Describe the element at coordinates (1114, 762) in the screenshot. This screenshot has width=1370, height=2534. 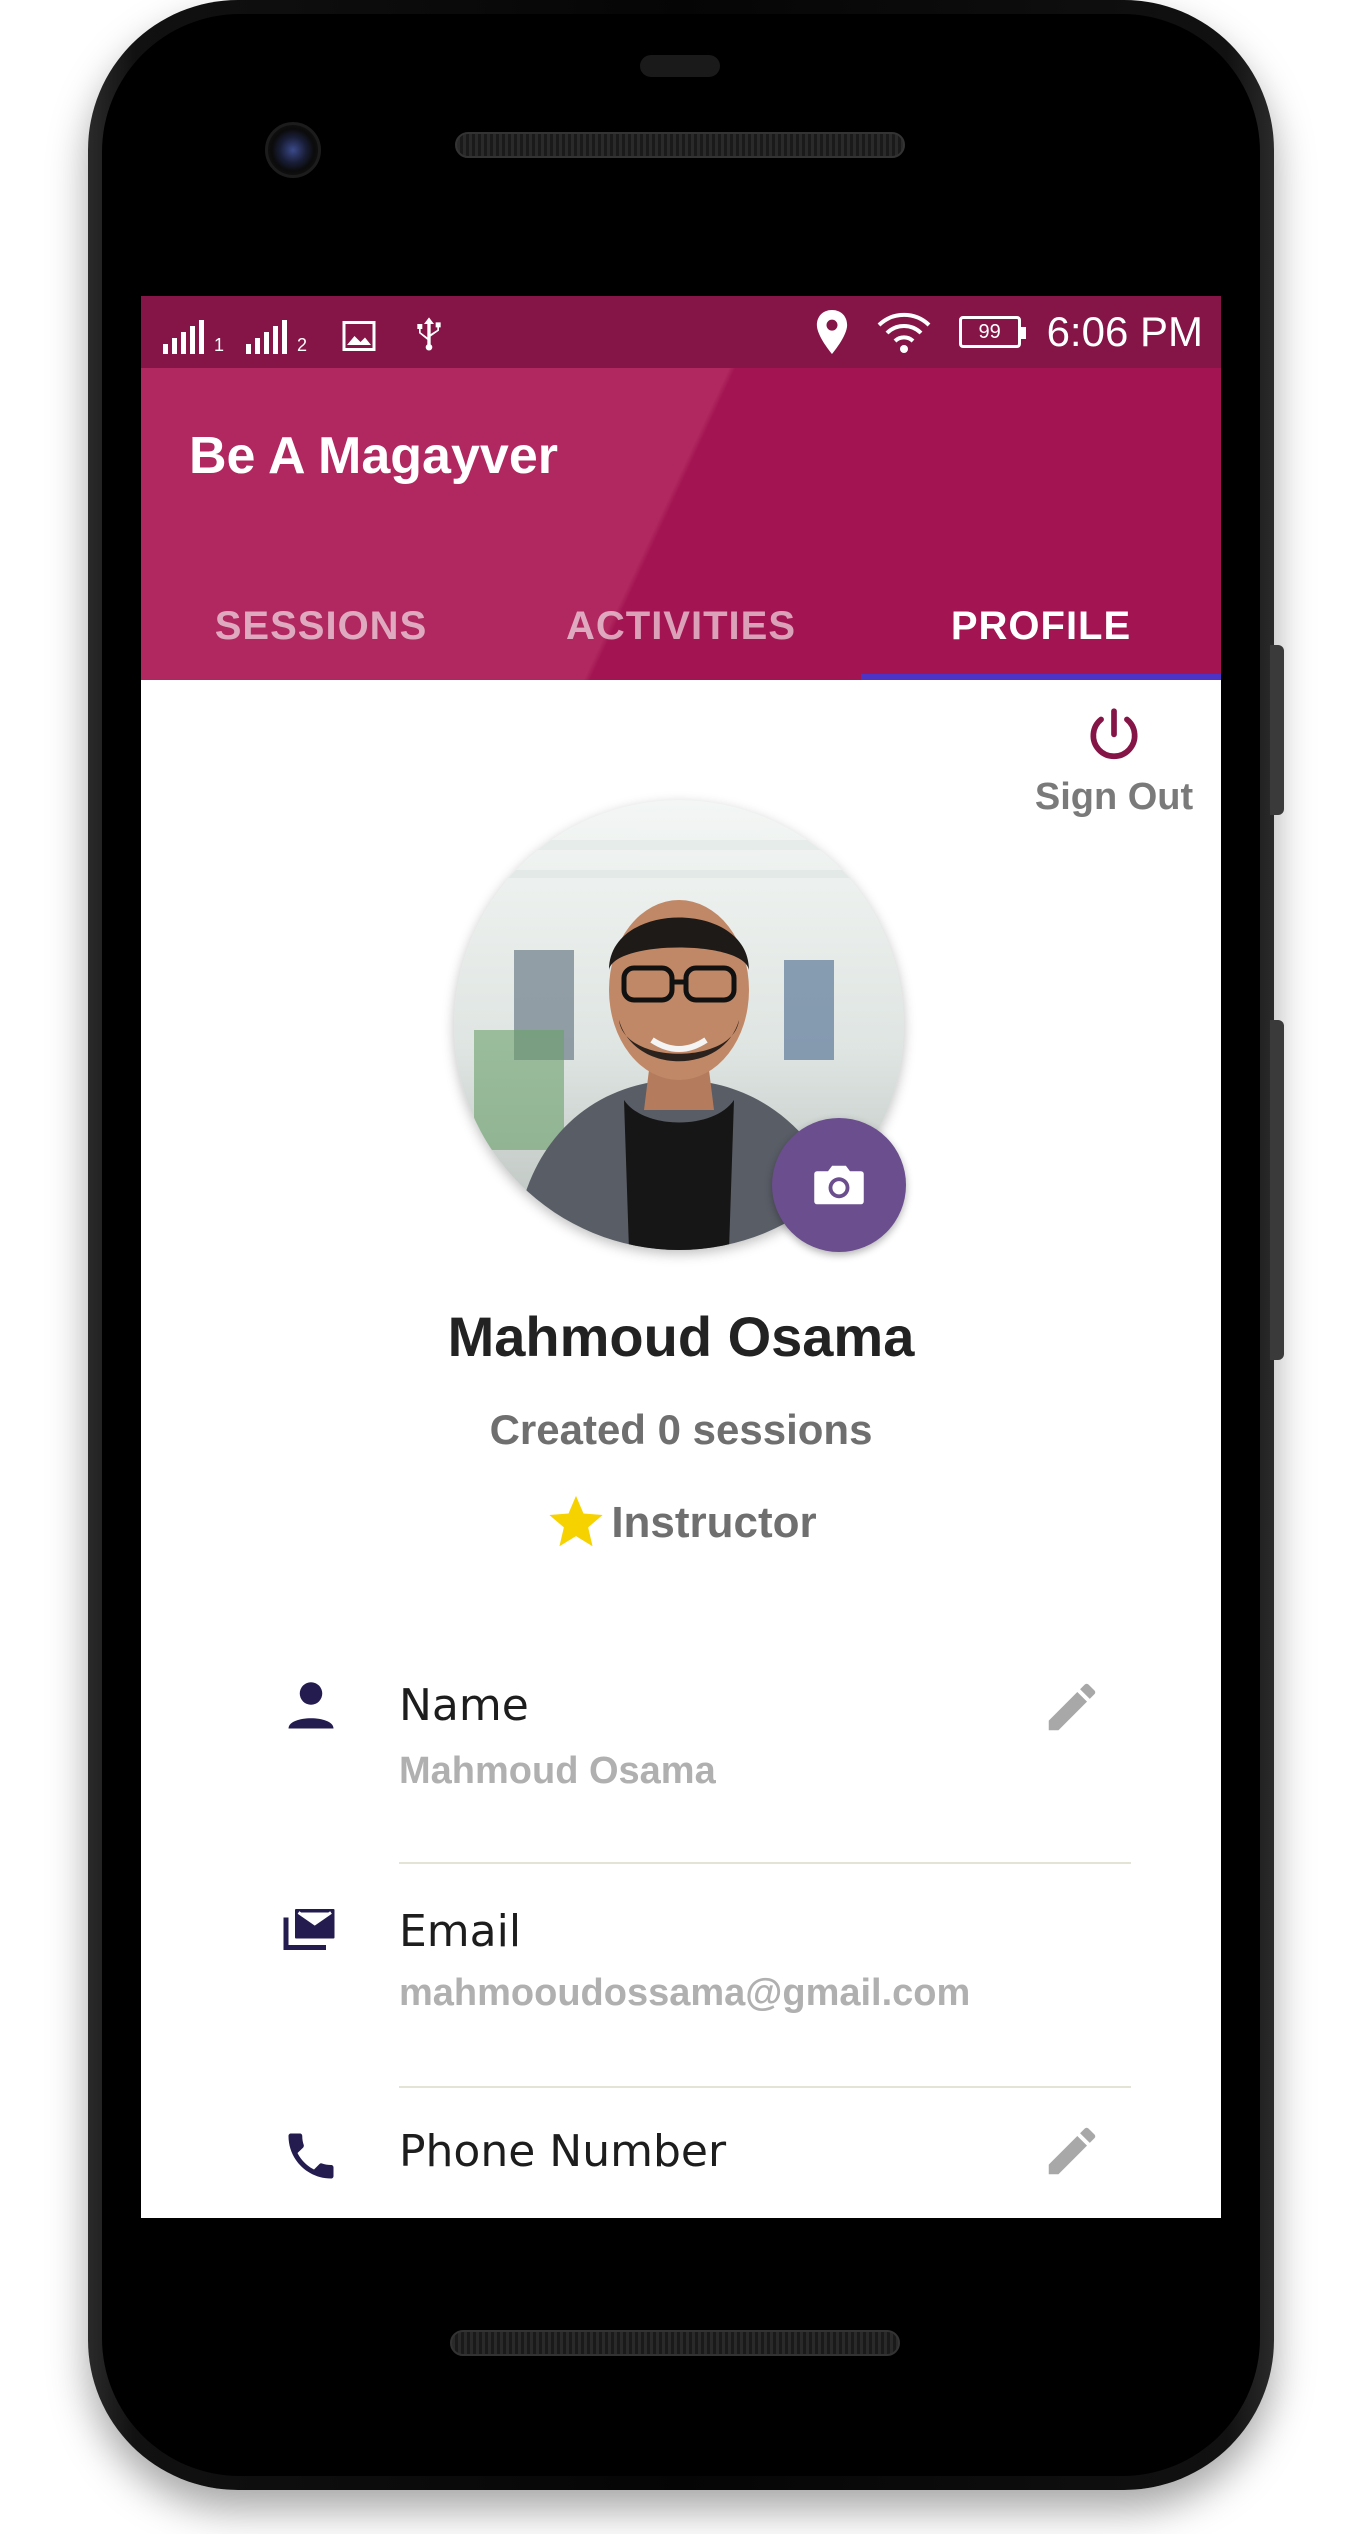
I see `sign-out-button: Sign Out` at that location.